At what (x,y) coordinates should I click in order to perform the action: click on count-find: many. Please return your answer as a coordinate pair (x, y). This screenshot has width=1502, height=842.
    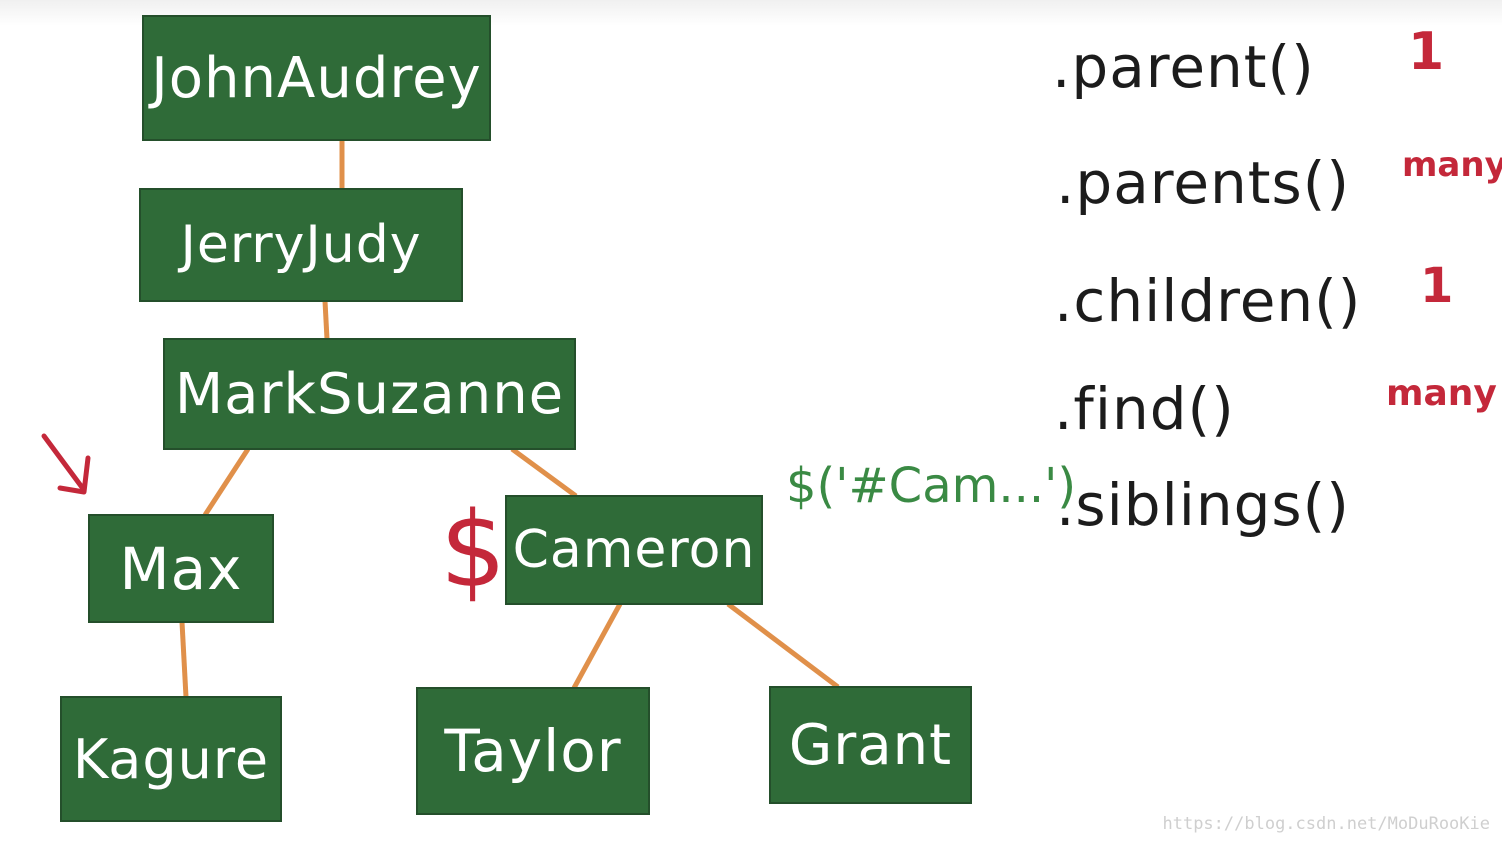
    Looking at the image, I should click on (1441, 393).